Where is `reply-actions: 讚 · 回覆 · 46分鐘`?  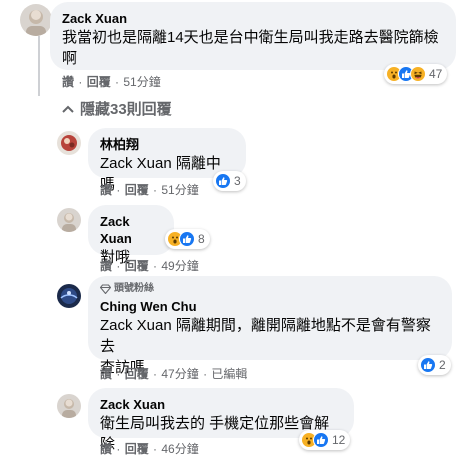 reply-actions: 讚 · 回覆 · 46分鐘 is located at coordinates (149, 449).